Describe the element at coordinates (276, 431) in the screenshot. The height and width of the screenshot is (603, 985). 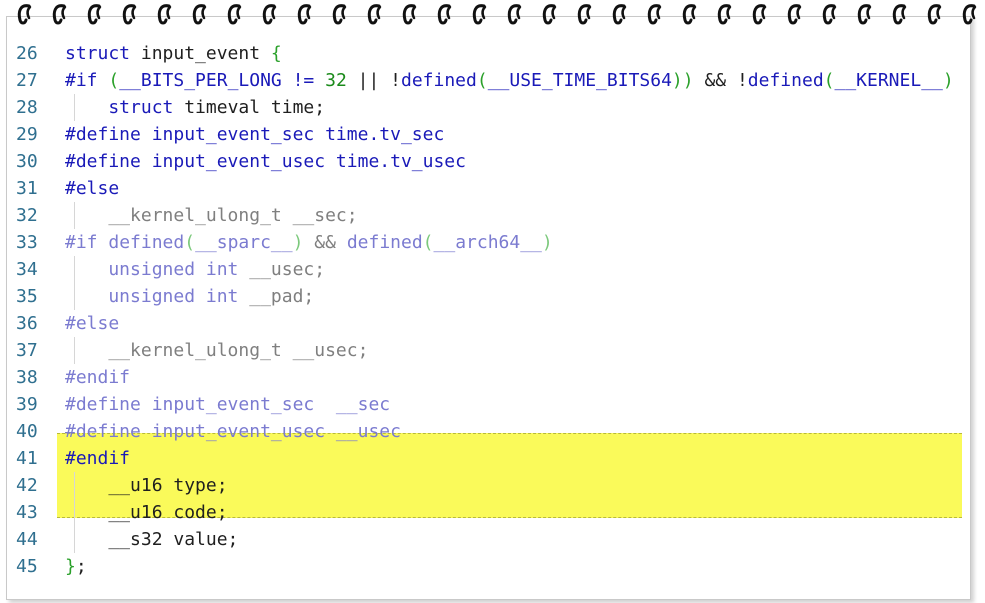
I see `code-token: input_event_usec __usec` at that location.